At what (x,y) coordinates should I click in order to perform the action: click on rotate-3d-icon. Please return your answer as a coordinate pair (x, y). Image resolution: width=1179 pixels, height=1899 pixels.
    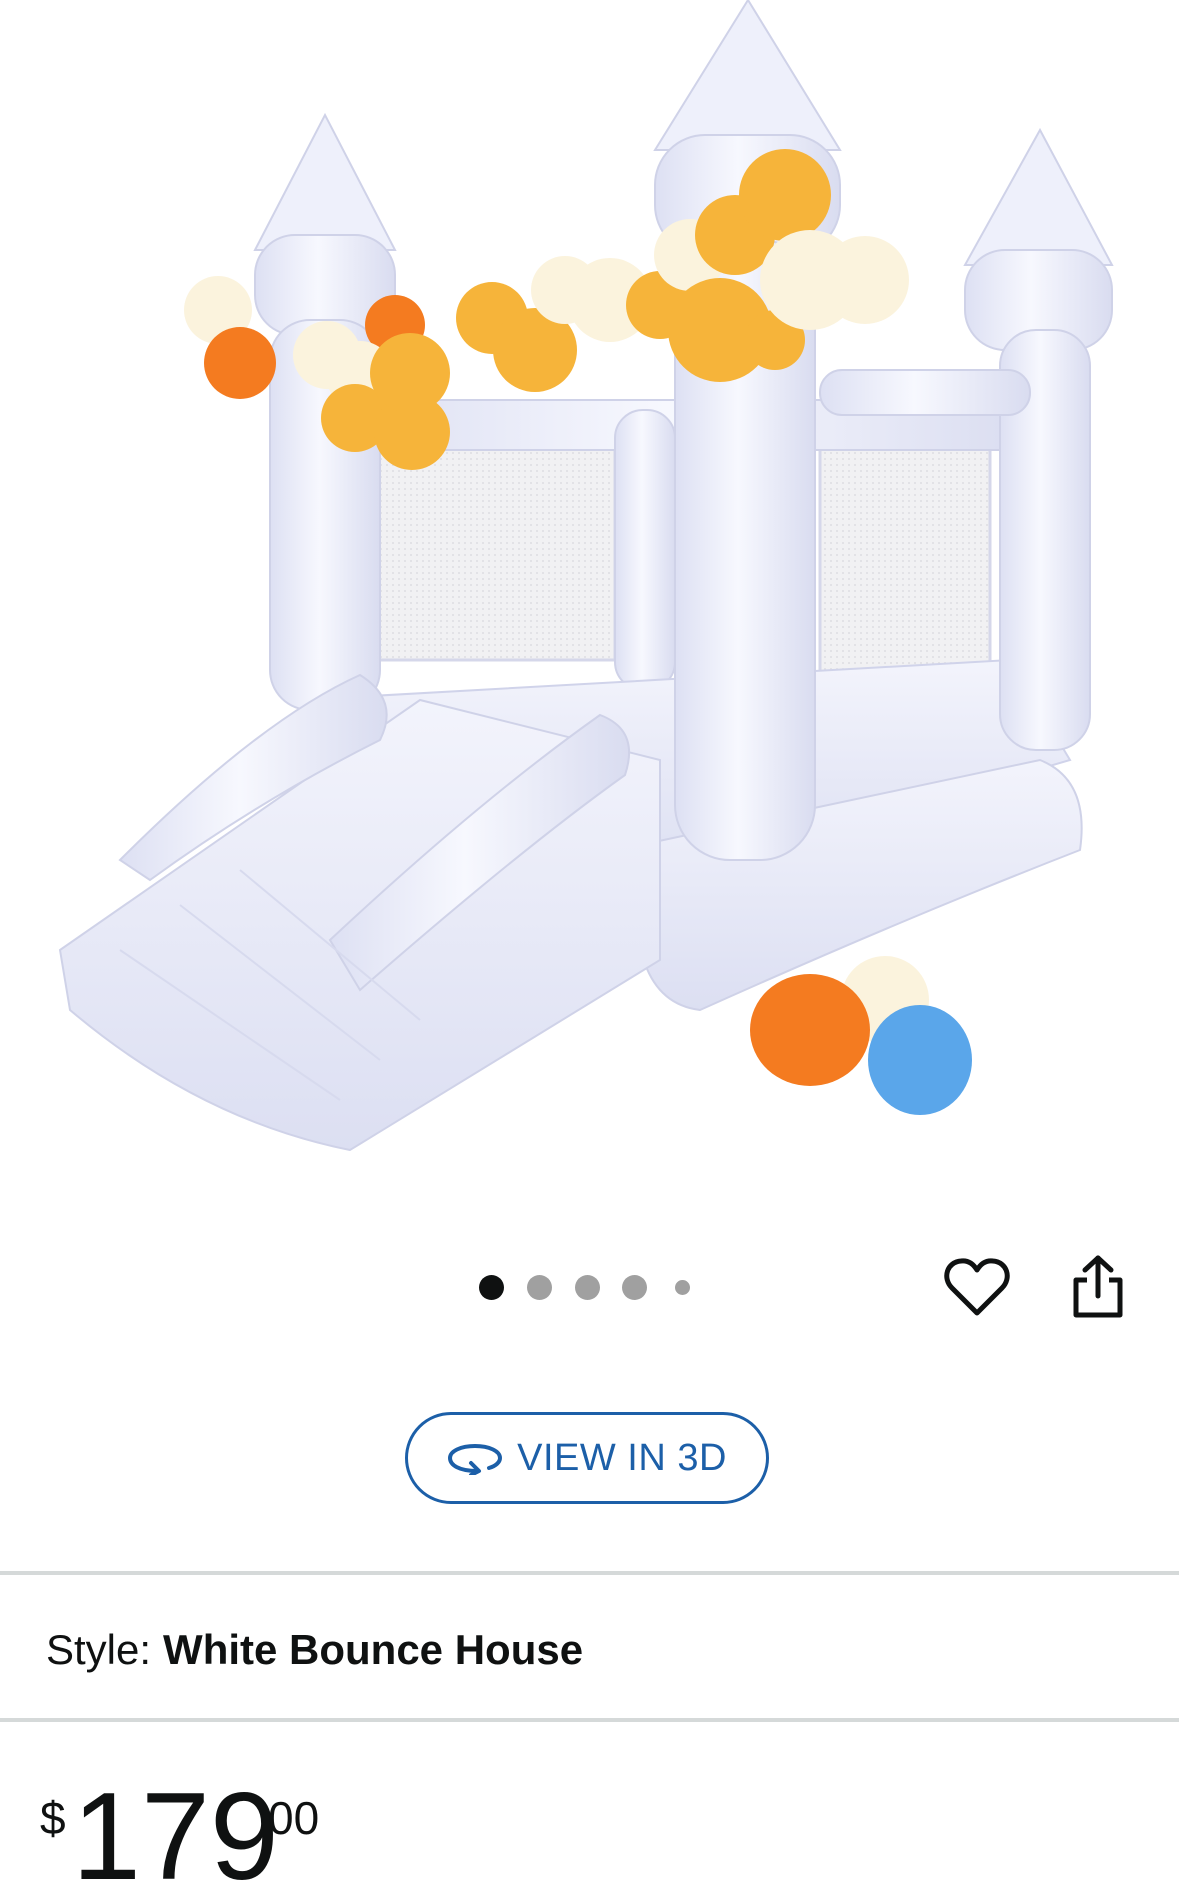
    Looking at the image, I should click on (475, 1458).